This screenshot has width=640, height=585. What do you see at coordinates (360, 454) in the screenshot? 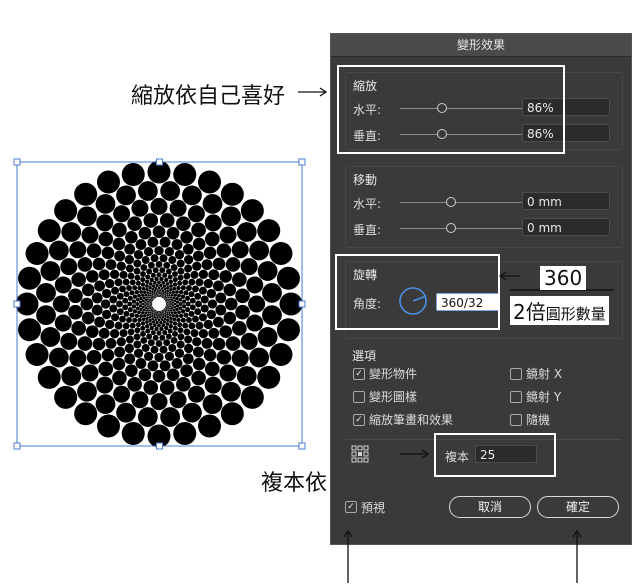
I see `reference-point-icon` at bounding box center [360, 454].